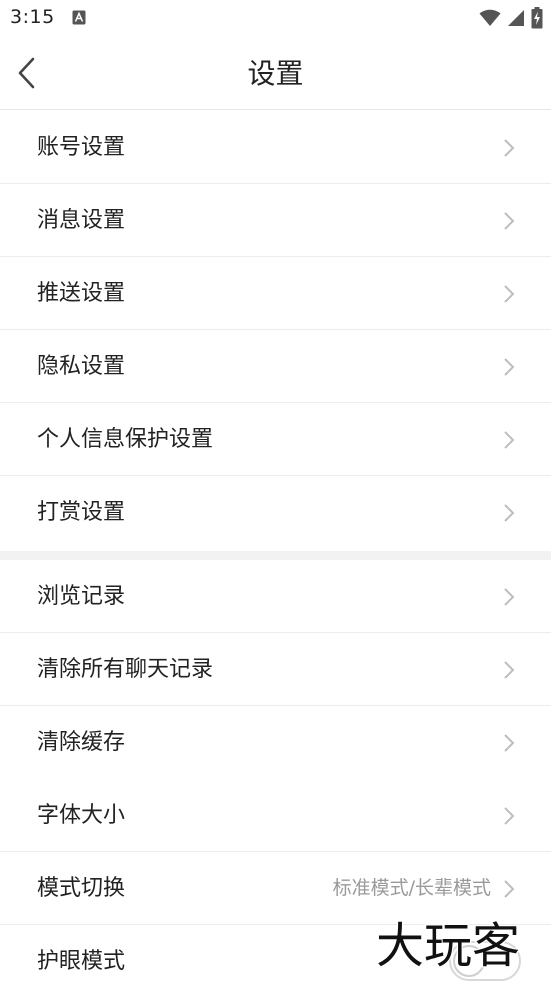  What do you see at coordinates (275, 366) in the screenshot?
I see `row-privacy-settings: 隐私设置` at bounding box center [275, 366].